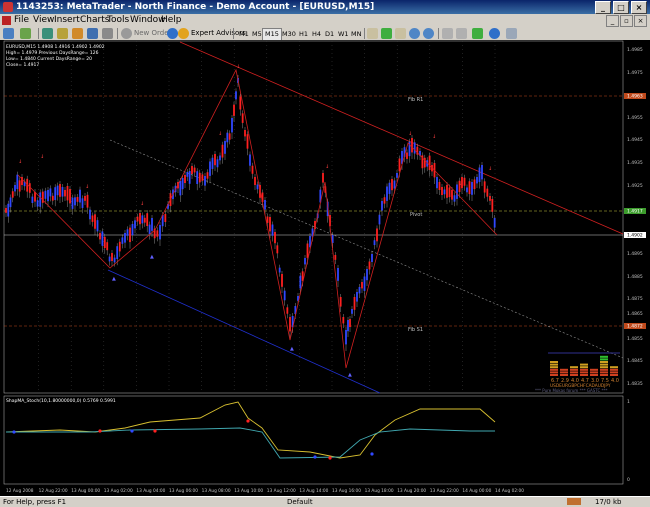 Image resolution: width=650 pixels, height=507 pixels. What do you see at coordinates (635, 236) in the screenshot?
I see `bid-price-tag-text: 1.4902` at bounding box center [635, 236].